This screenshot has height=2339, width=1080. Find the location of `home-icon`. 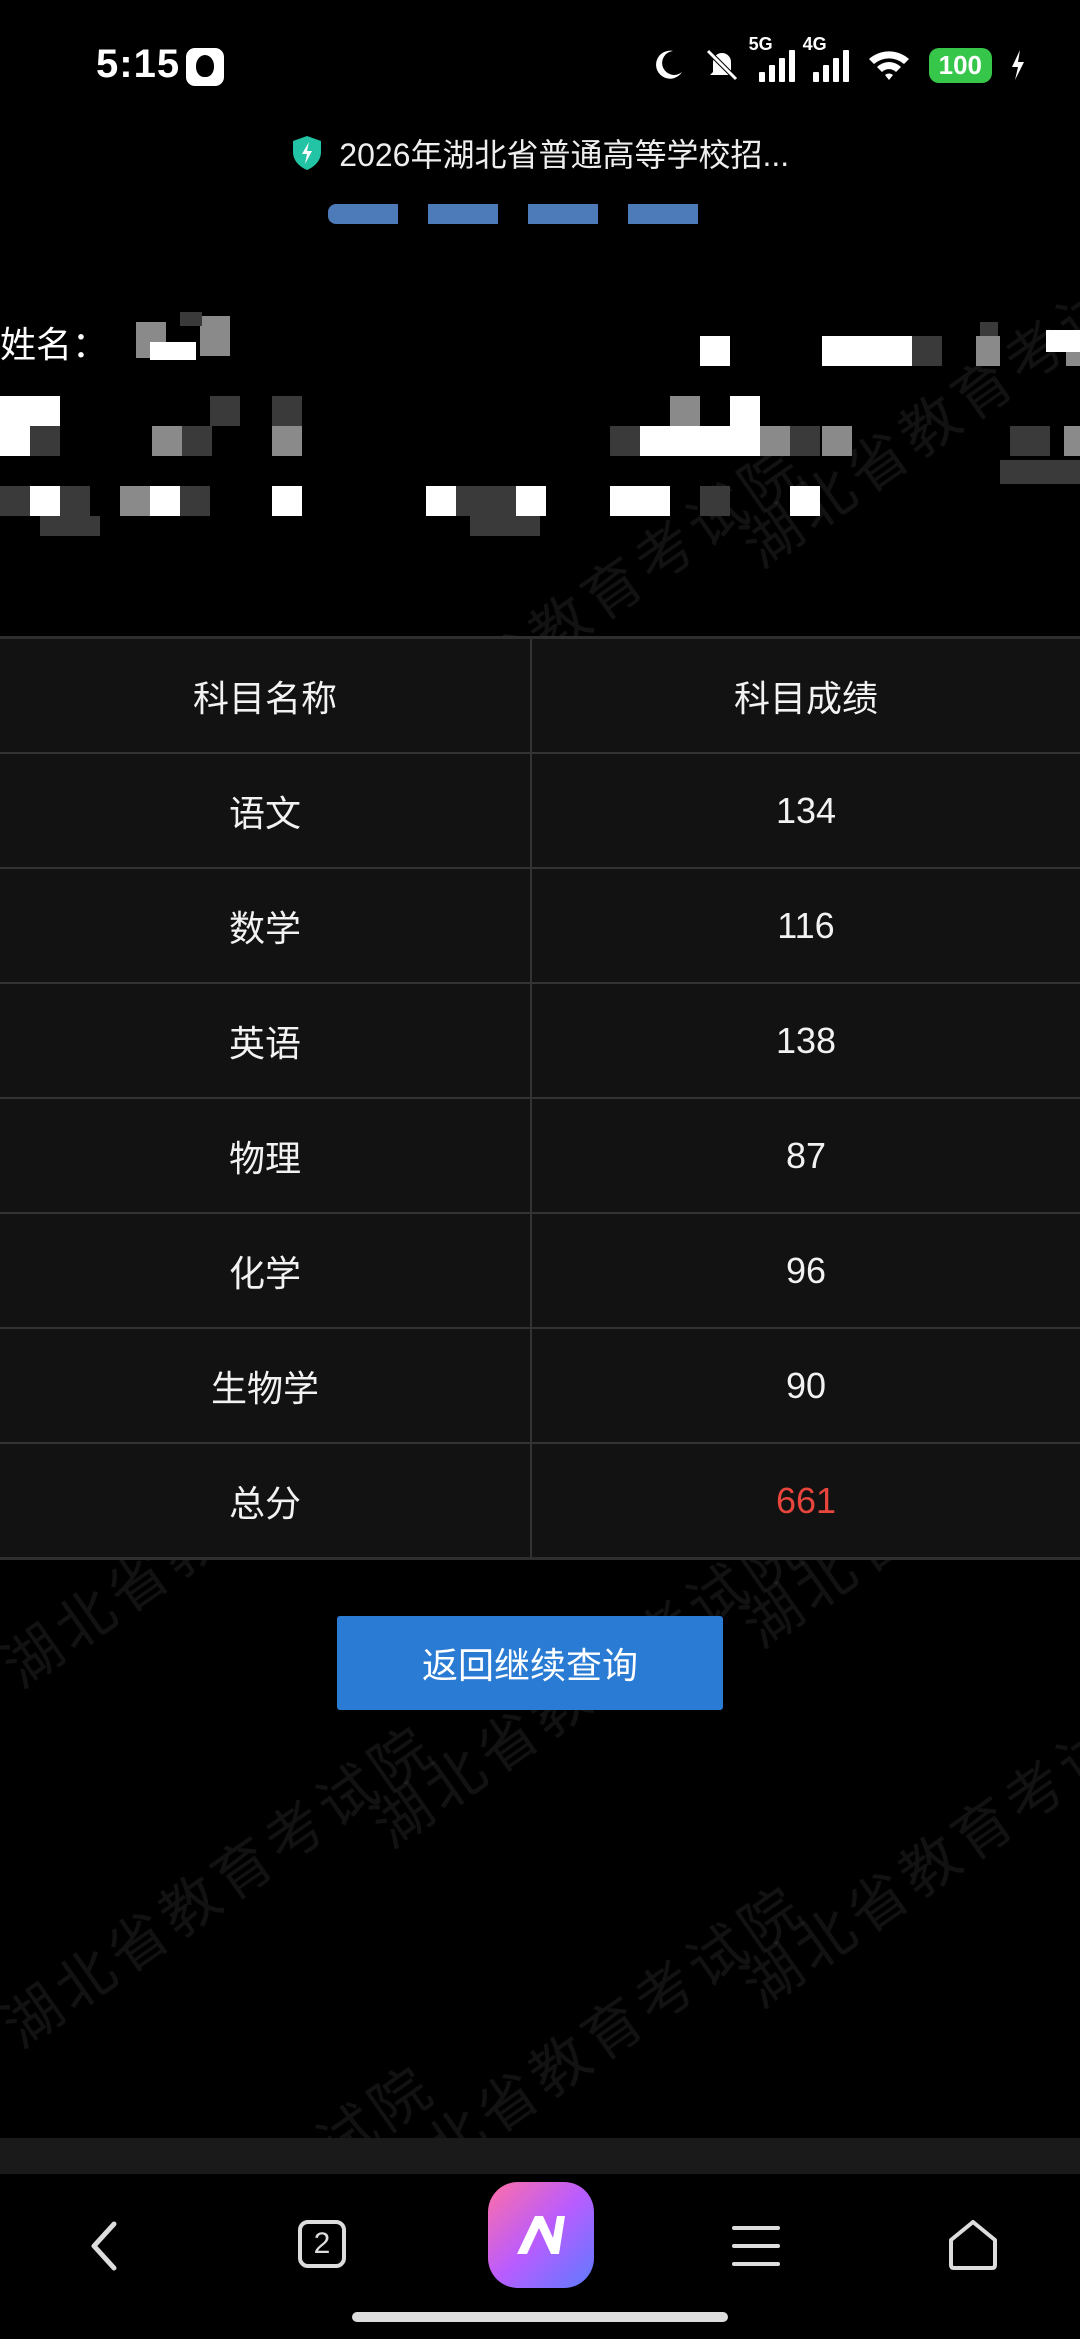

home-icon is located at coordinates (973, 2245).